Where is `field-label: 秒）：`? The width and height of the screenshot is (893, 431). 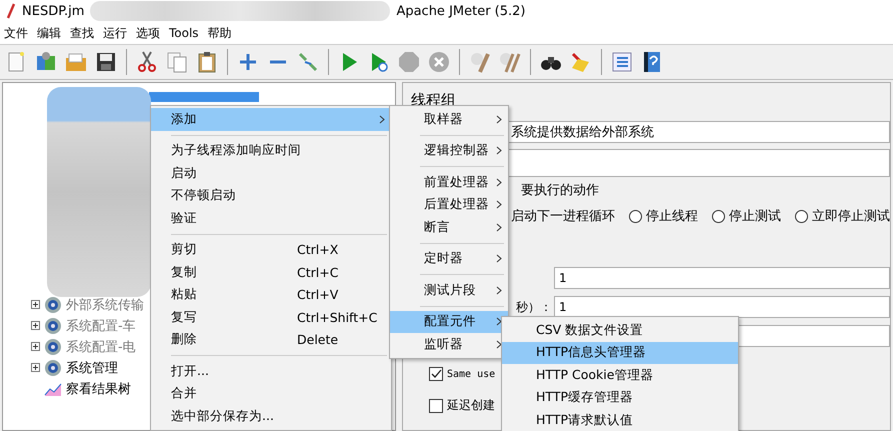
field-label: 秒）： is located at coordinates (534, 307).